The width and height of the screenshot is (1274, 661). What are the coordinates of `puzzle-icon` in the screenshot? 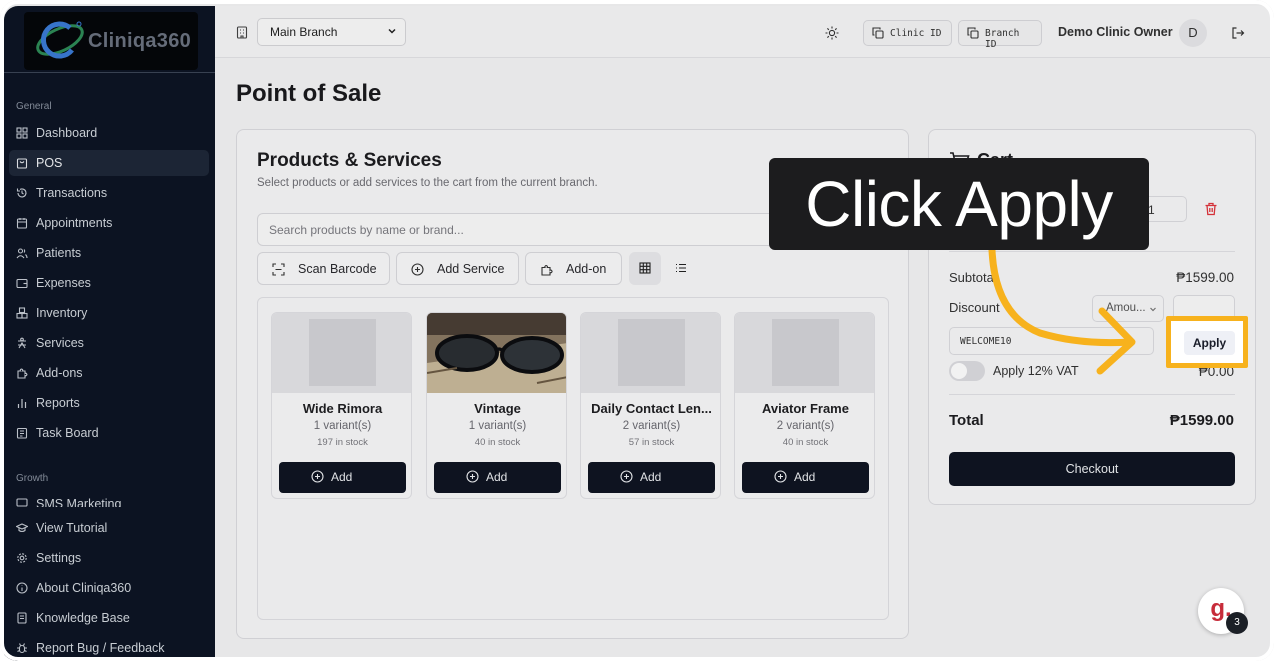 It's located at (547, 270).